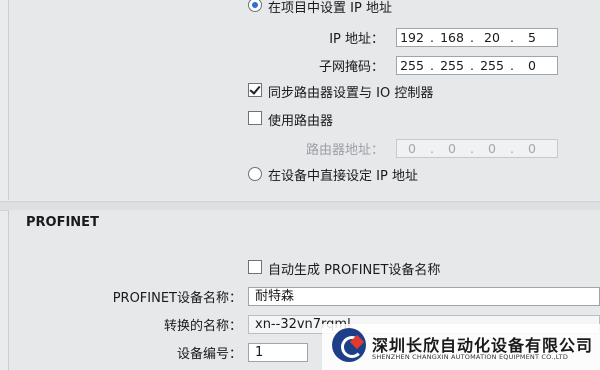 The width and height of the screenshot is (600, 370). Describe the element at coordinates (202, 326) in the screenshot. I see `converted-name-label: 转换的名称：` at that location.